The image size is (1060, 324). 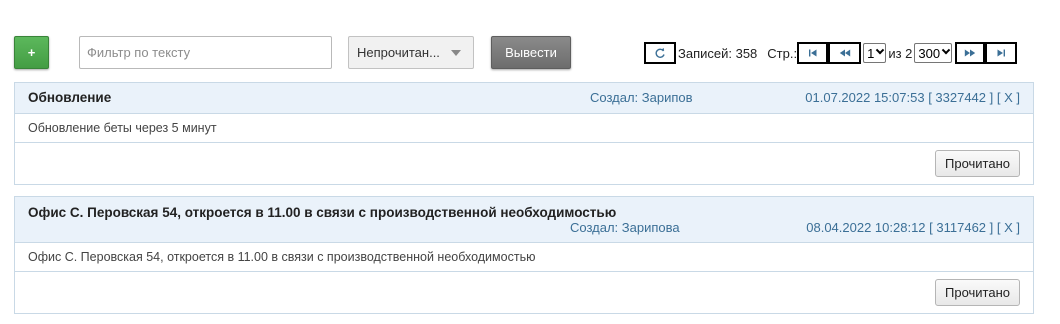 I want to click on next-page-button, so click(x=970, y=53).